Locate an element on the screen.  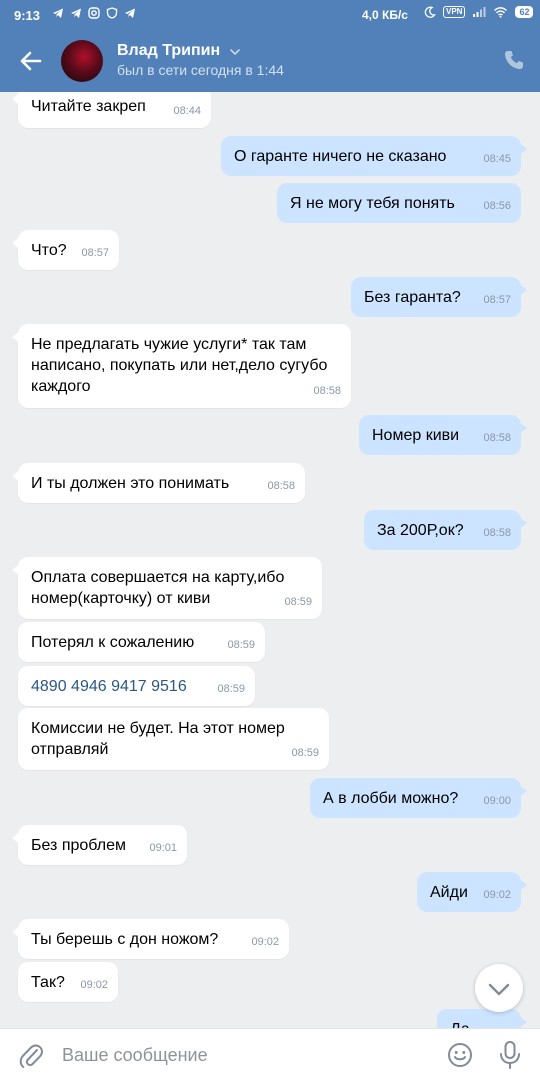
message-bubble-outgoing: Без гаранта? 08:57 is located at coordinates (439, 297).